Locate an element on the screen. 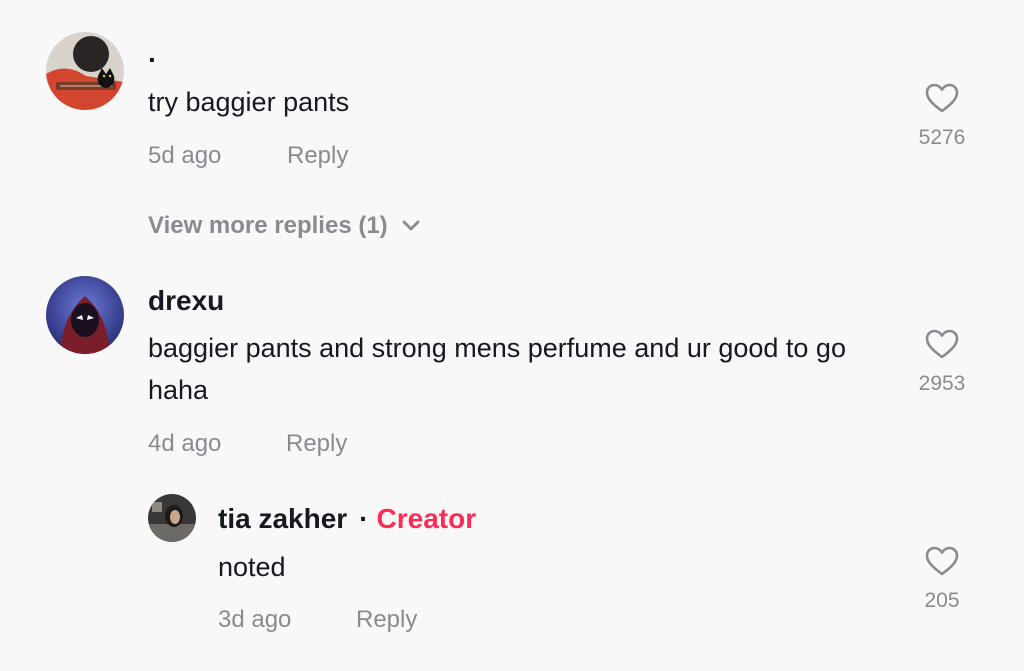  view-more-replies-label: View more replies (1) is located at coordinates (268, 225).